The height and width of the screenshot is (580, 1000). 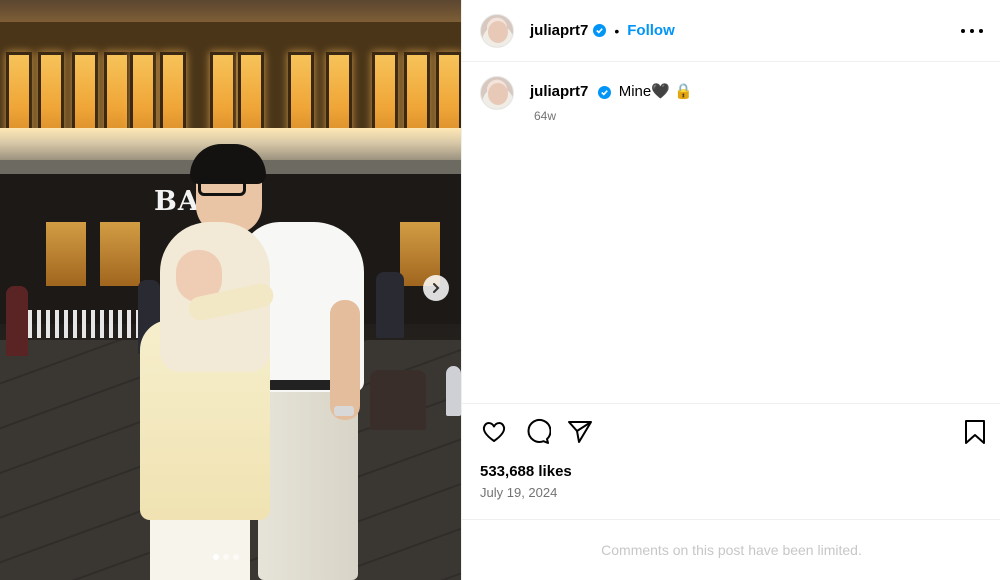 What do you see at coordinates (545, 116) in the screenshot?
I see `caption-time-ago: 64w` at bounding box center [545, 116].